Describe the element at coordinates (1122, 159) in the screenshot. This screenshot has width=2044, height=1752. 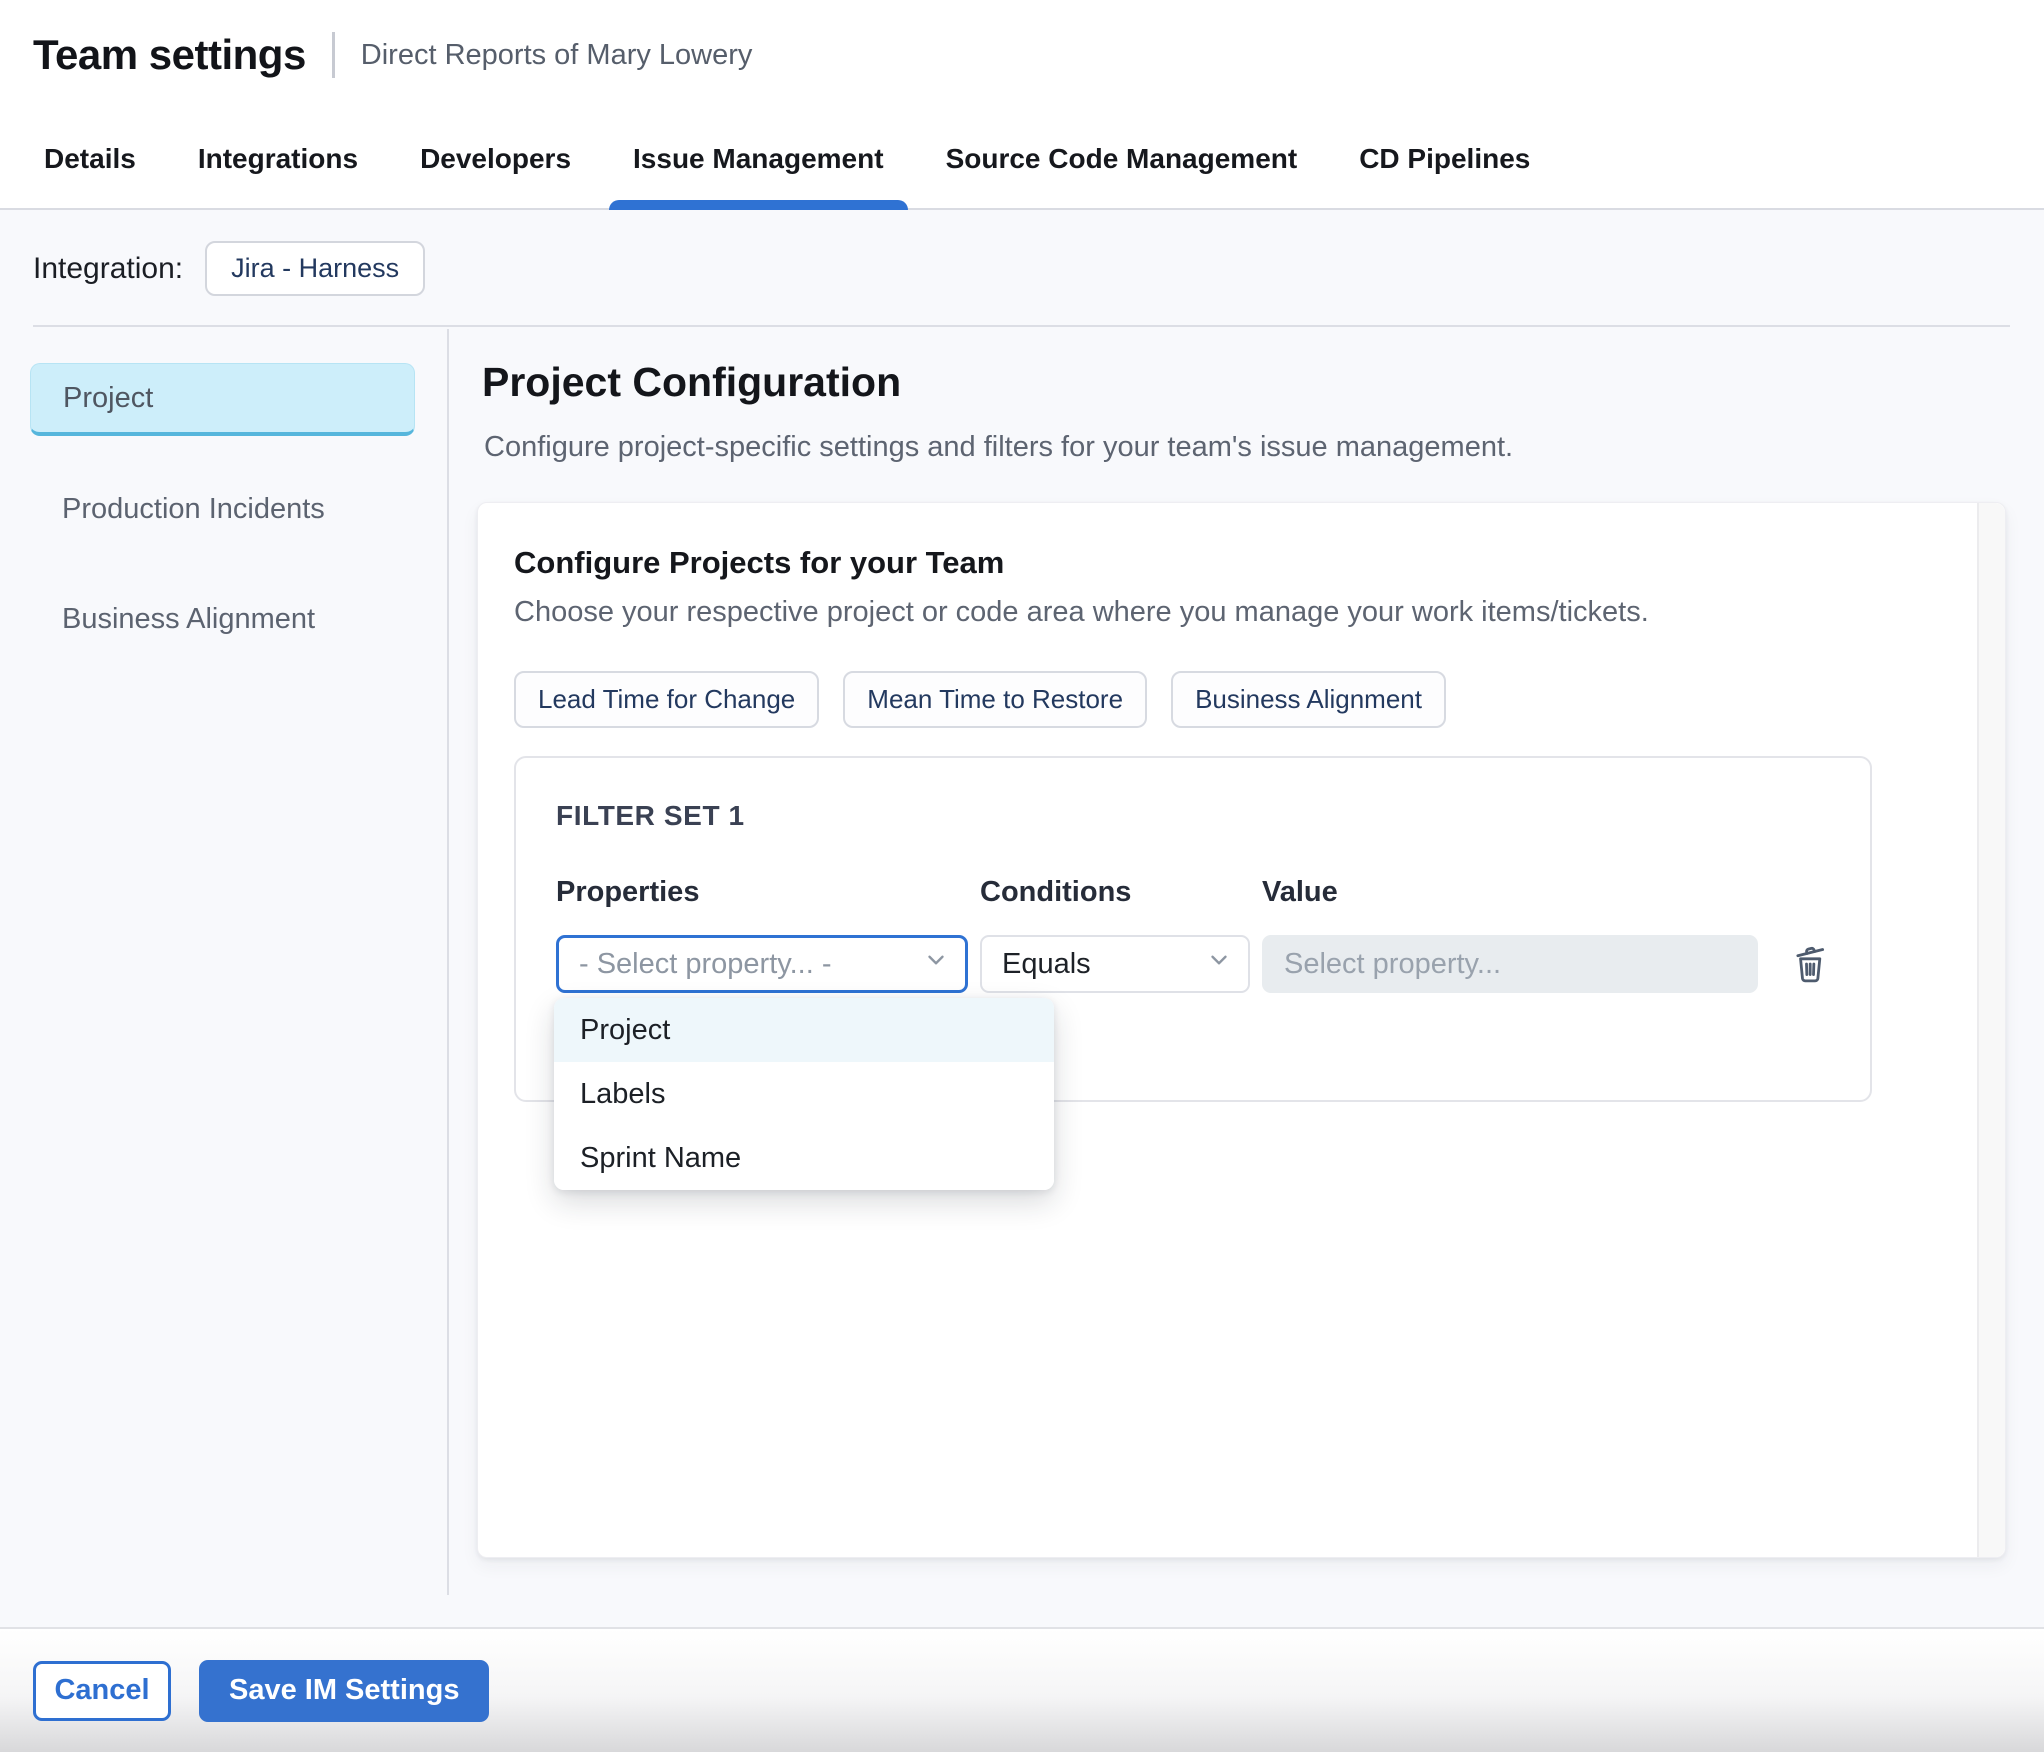
I see `tab-source-code-management: Source Code Management` at that location.